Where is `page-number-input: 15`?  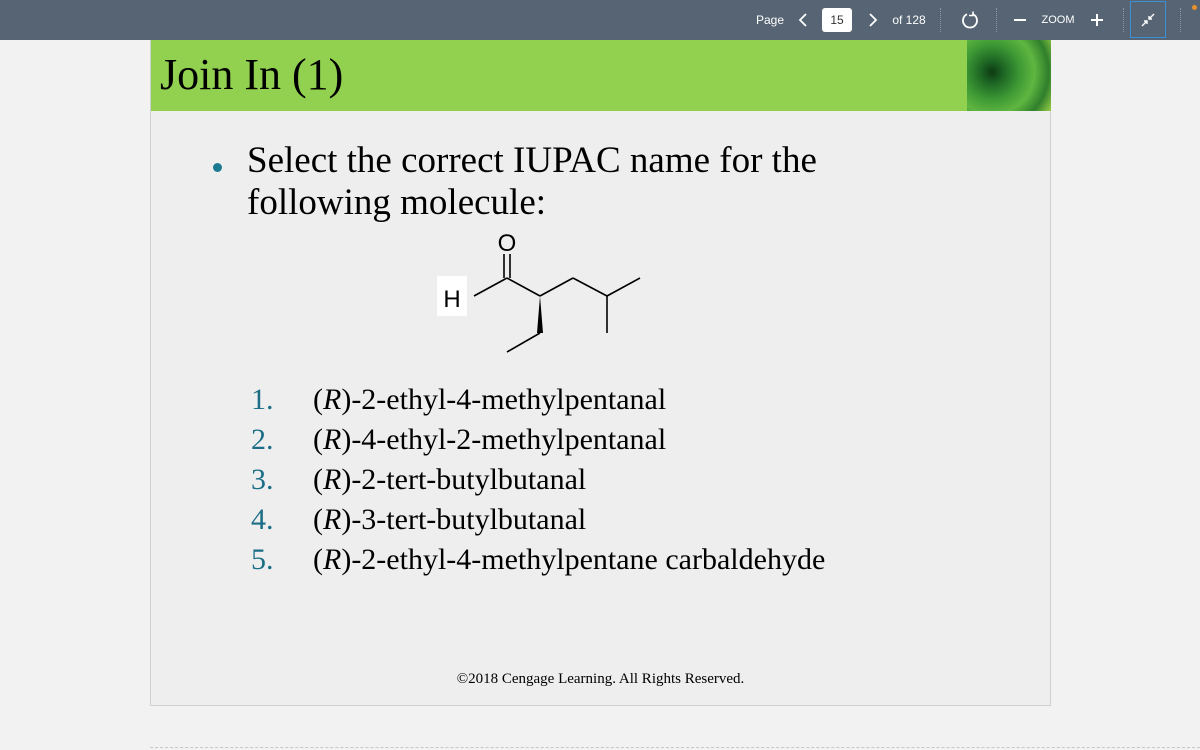
page-number-input: 15 is located at coordinates (837, 20).